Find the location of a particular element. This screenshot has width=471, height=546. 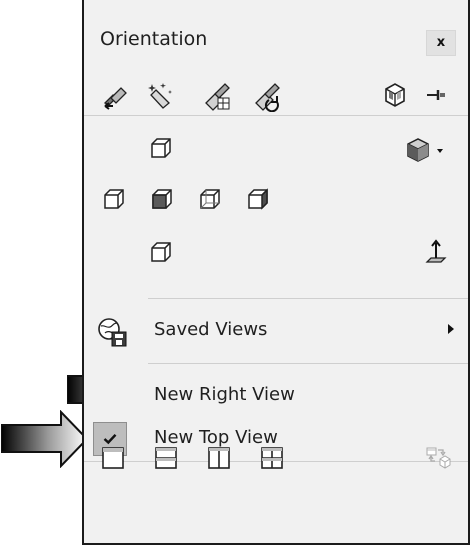

pin-button is located at coordinates (436, 94).